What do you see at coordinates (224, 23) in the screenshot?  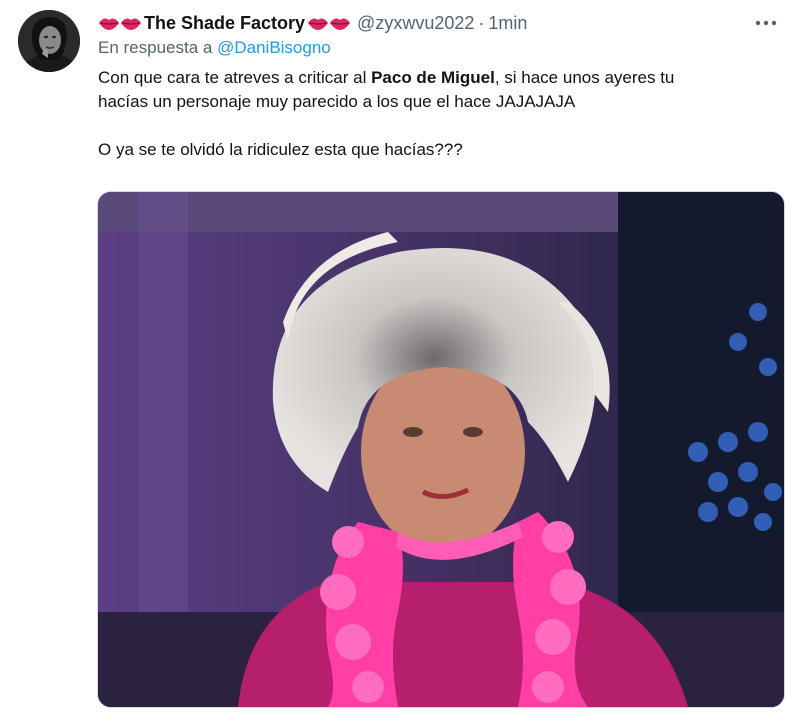 I see `display-name: The Shade Factory` at bounding box center [224, 23].